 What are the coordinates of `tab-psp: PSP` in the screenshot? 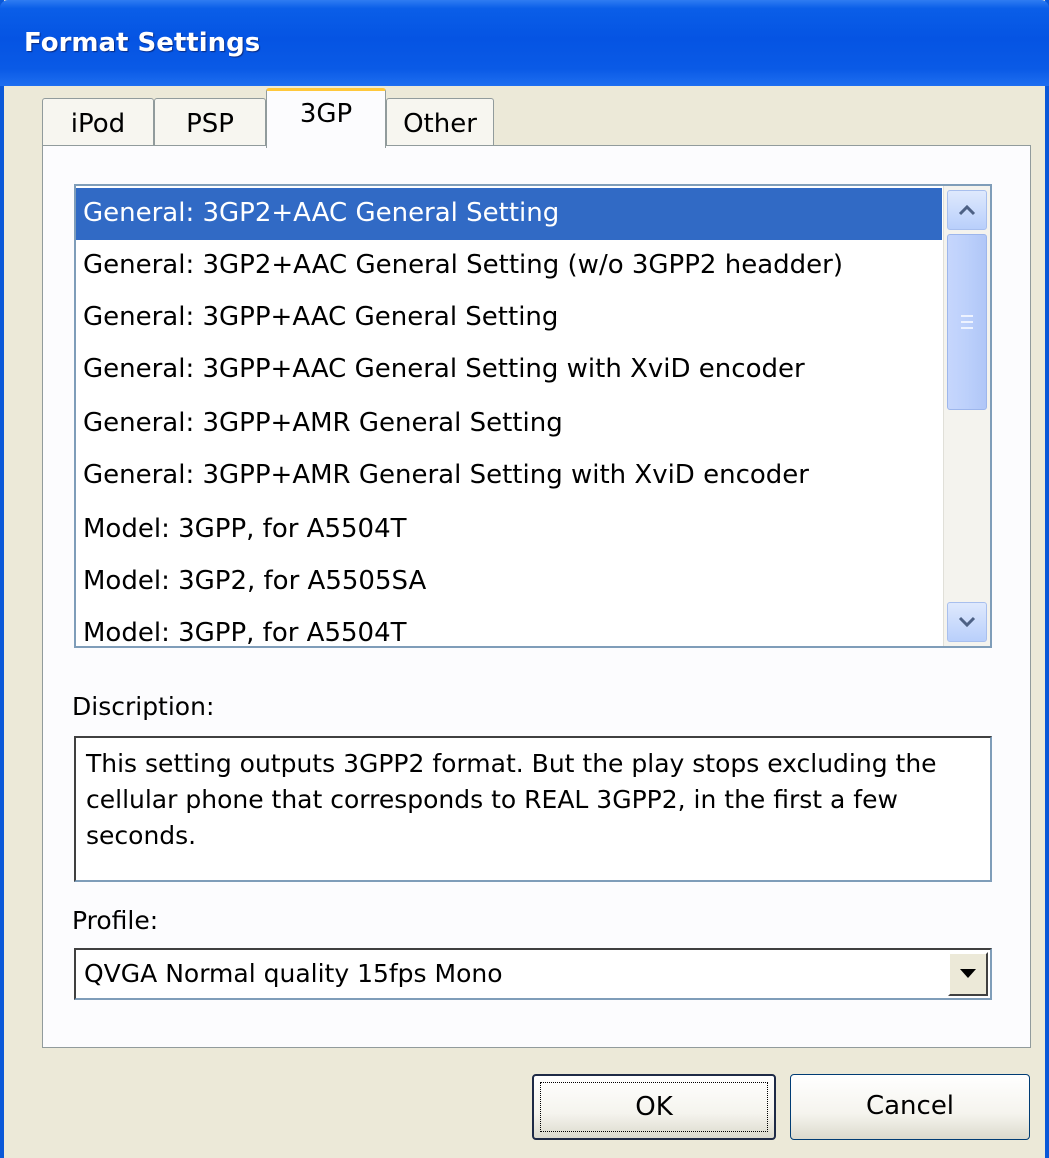 It's located at (210, 123).